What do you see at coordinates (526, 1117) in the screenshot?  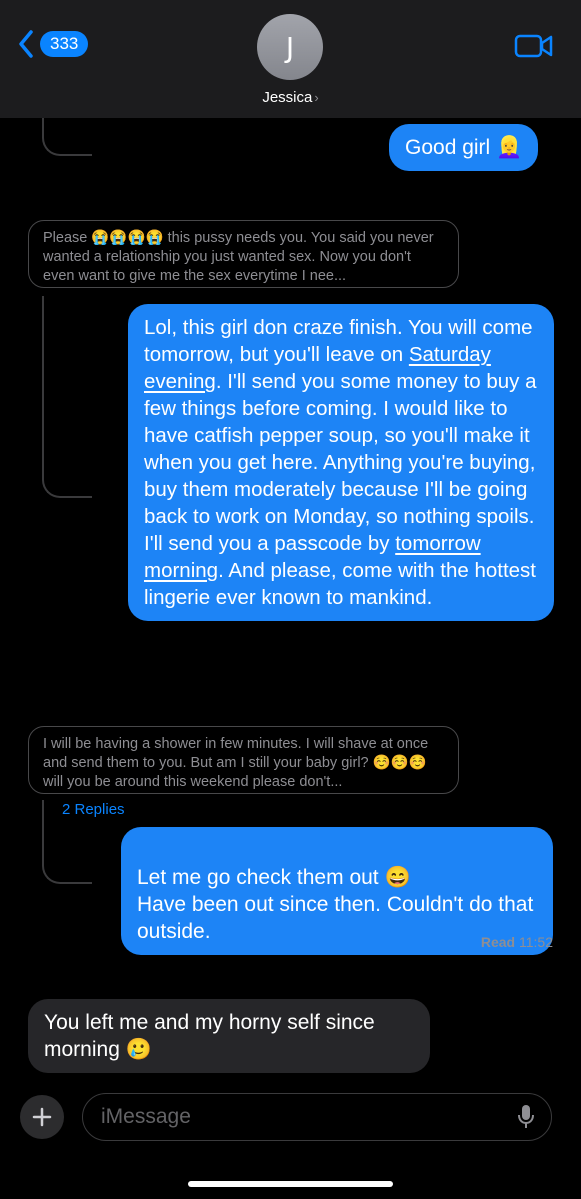 I see `microphone-icon` at bounding box center [526, 1117].